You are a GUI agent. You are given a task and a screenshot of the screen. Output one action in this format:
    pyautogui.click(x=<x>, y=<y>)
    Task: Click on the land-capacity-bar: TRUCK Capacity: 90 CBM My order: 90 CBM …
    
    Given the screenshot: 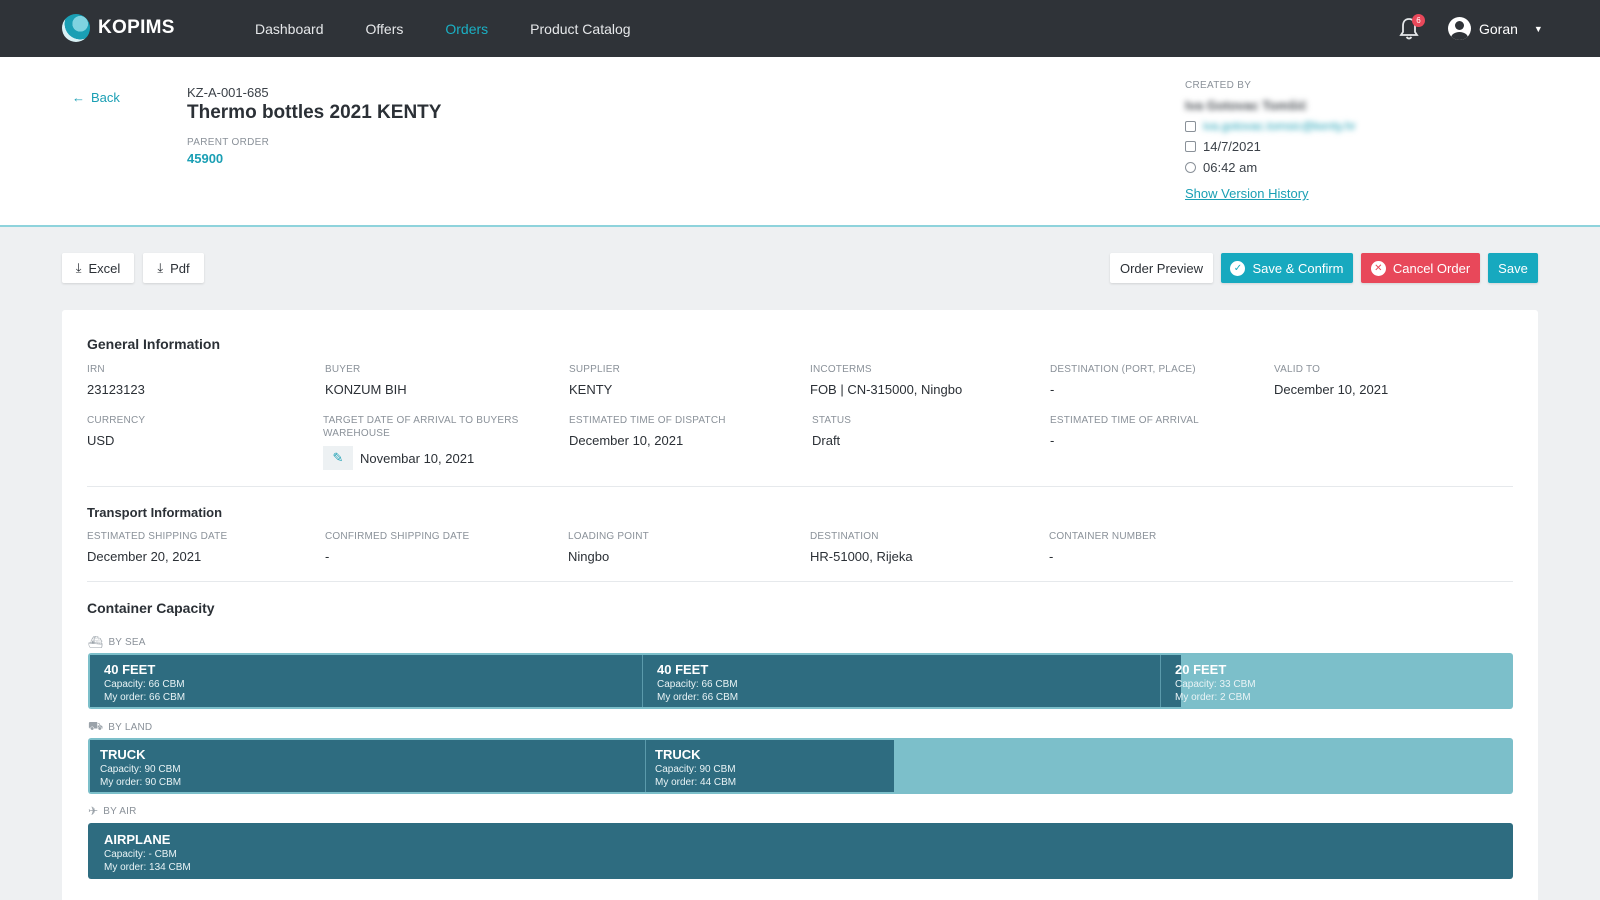 What is the action you would take?
    pyautogui.click(x=800, y=766)
    